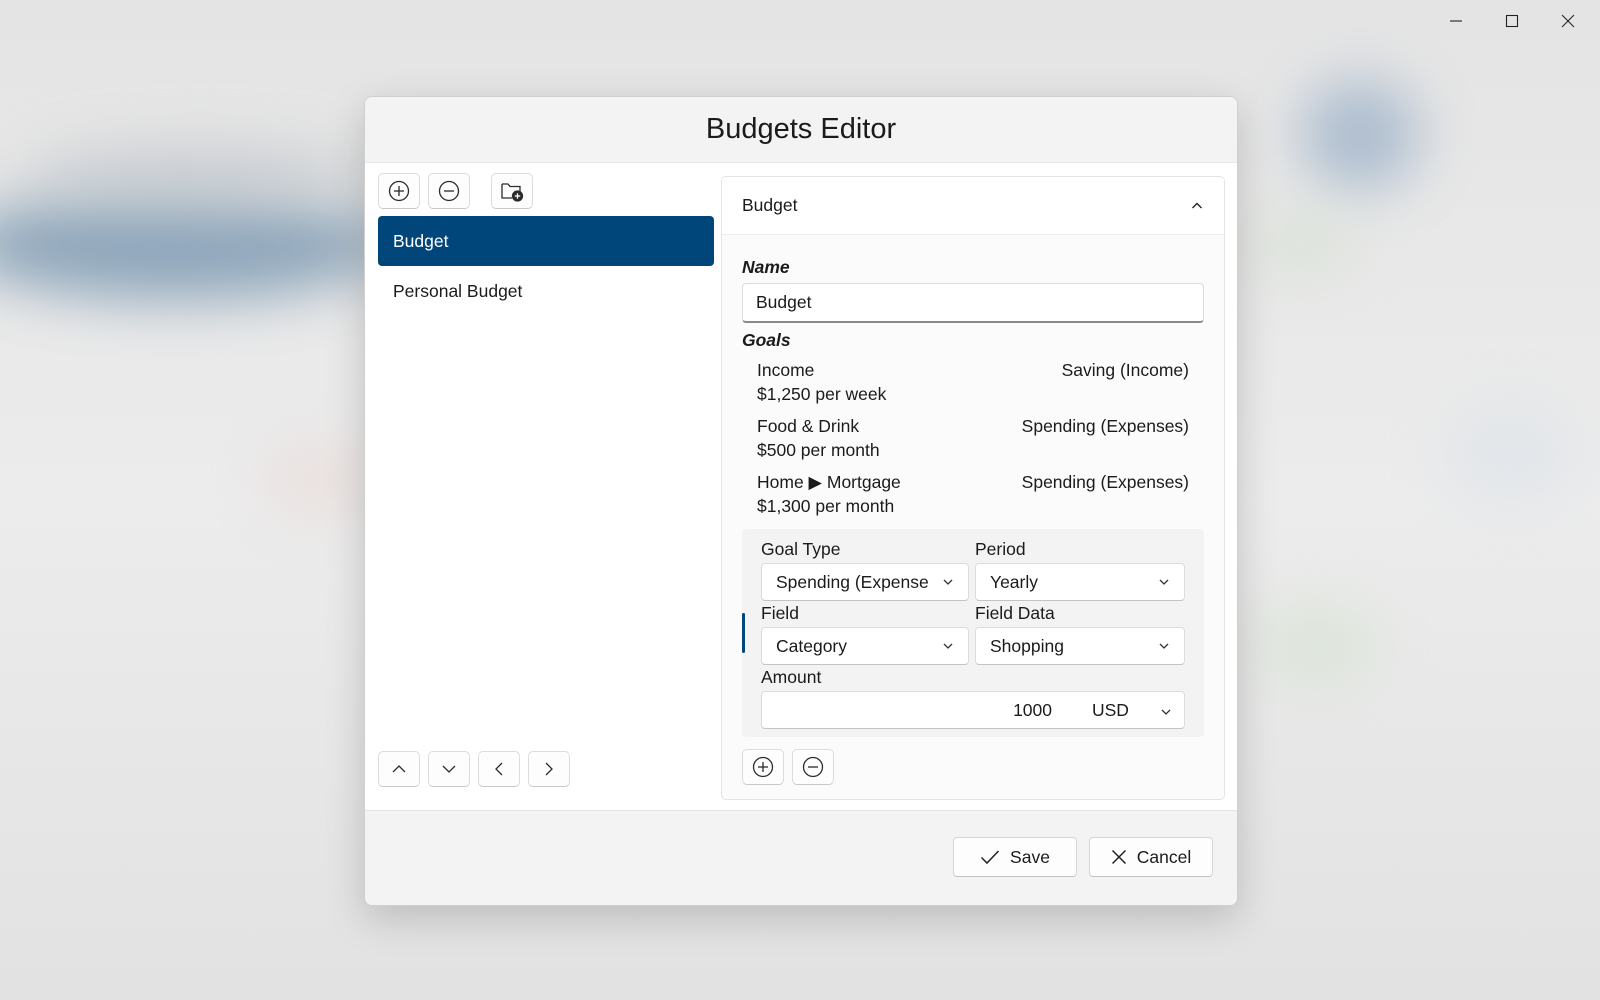 This screenshot has height=1000, width=1600. I want to click on goal-type-dropdown: Spending (Expense, so click(865, 582).